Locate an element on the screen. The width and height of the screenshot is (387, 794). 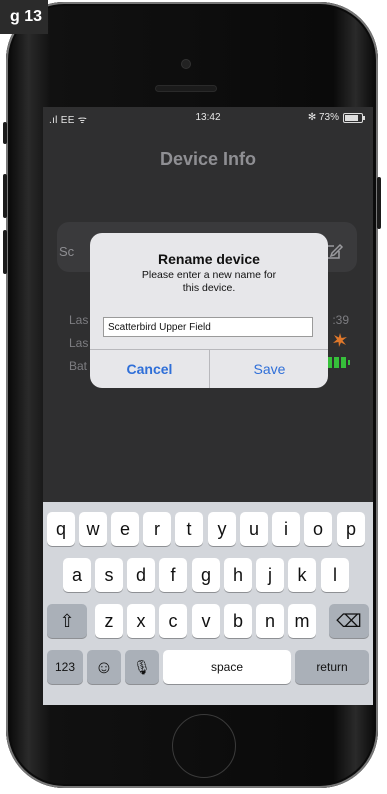
battery-icon is located at coordinates (354, 117).